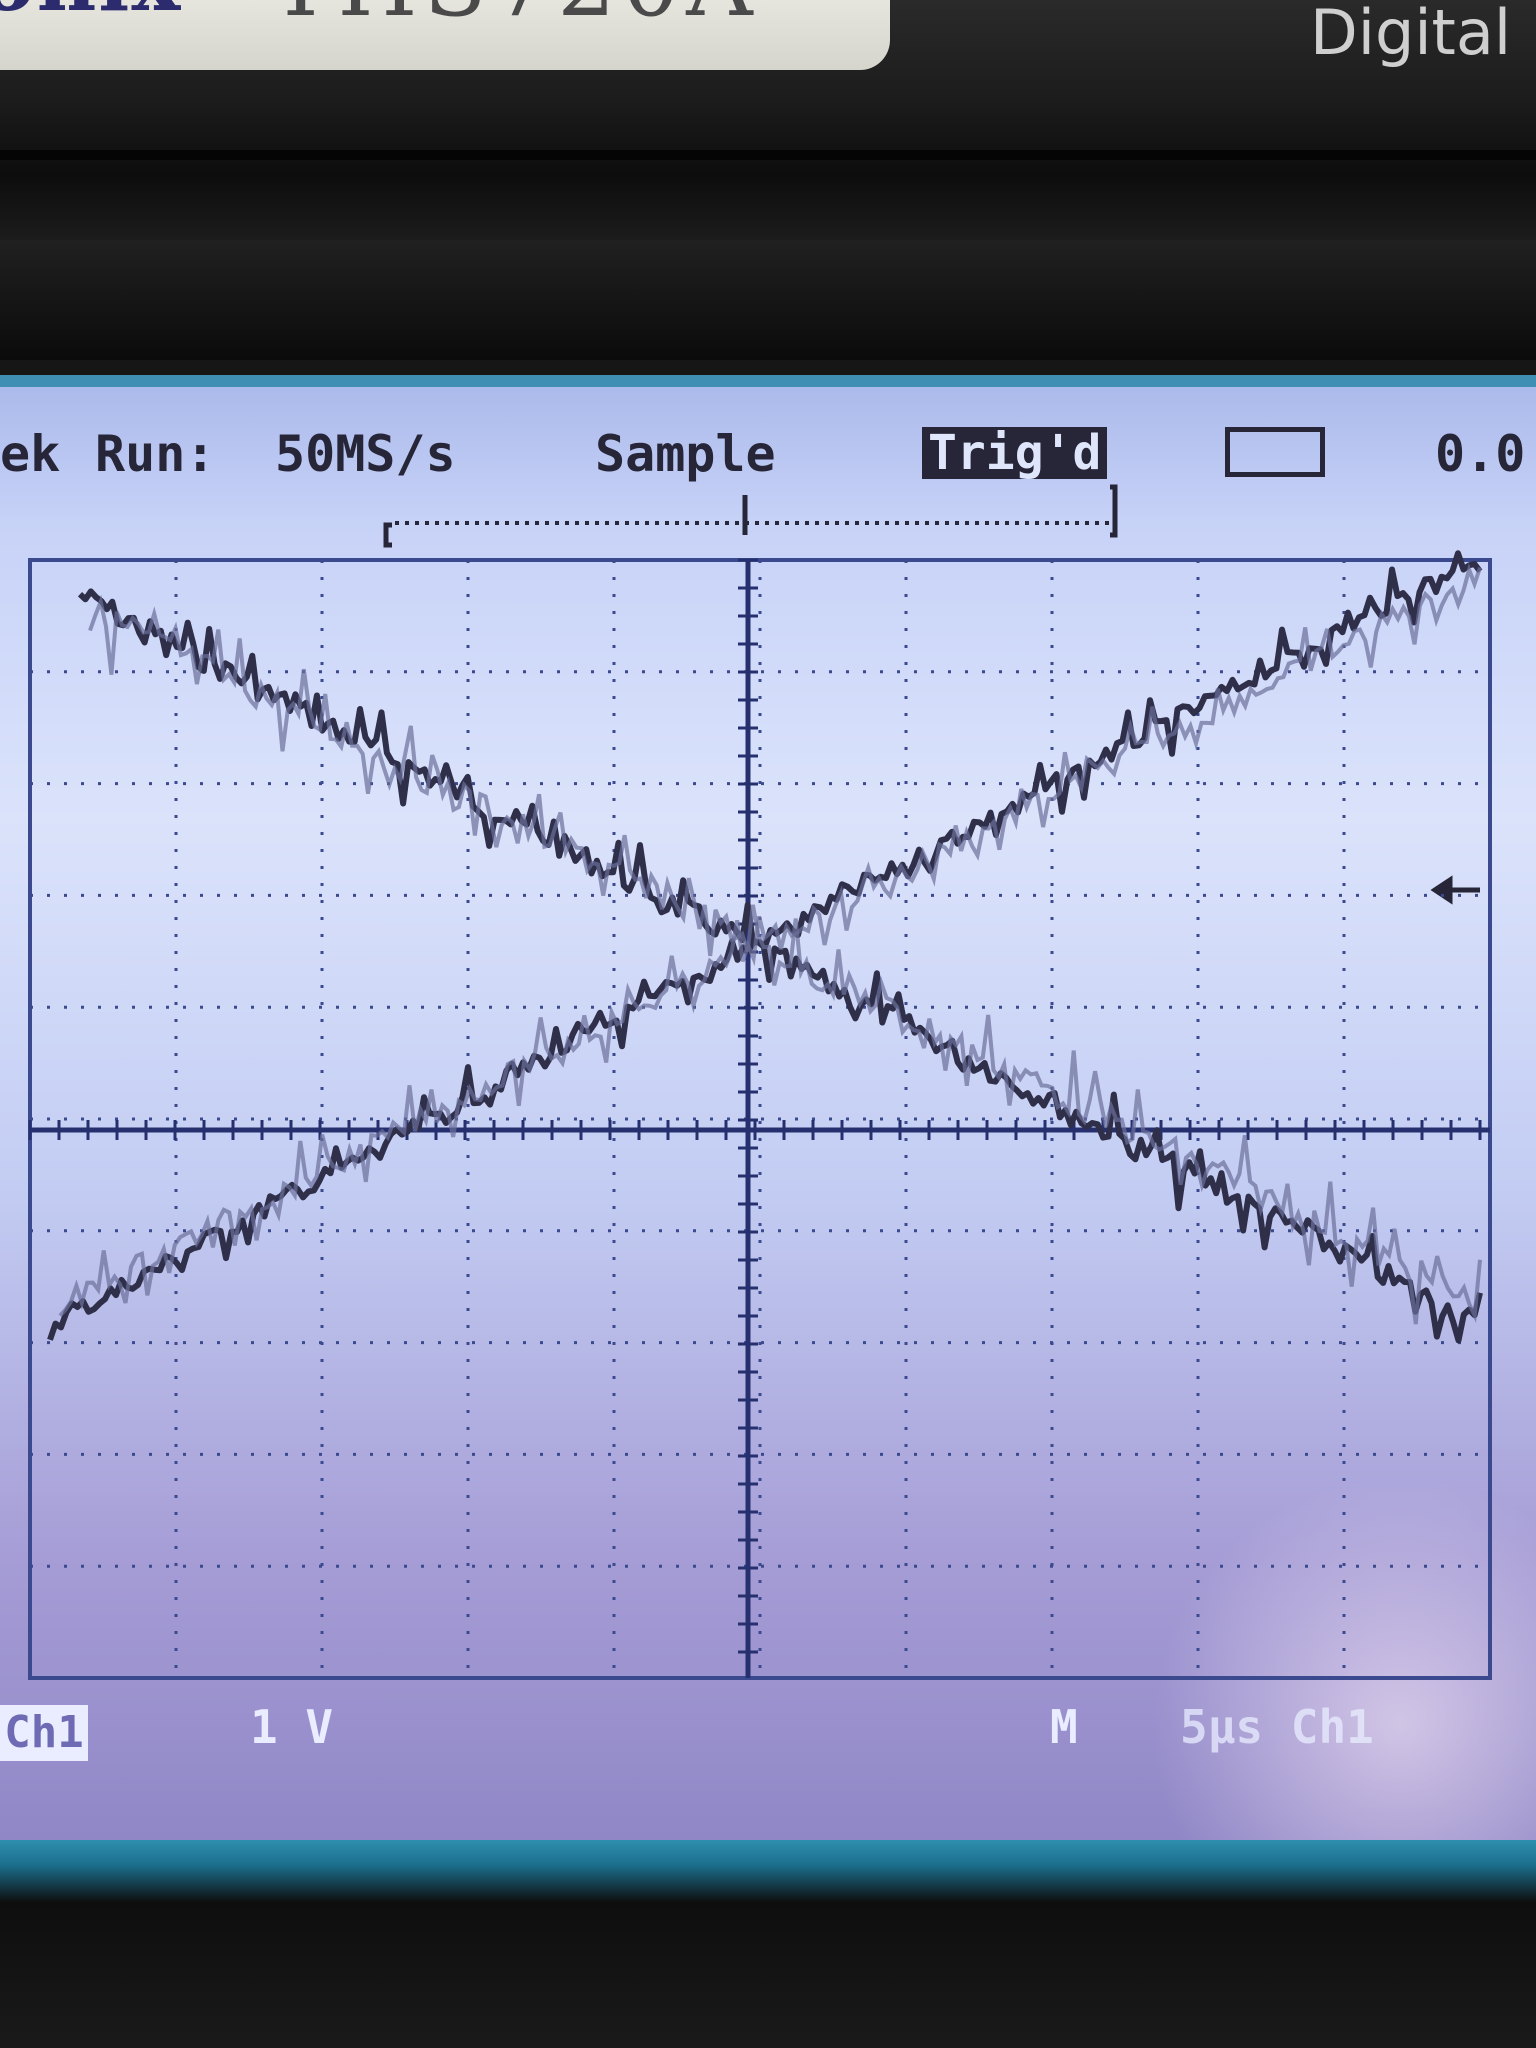 The width and height of the screenshot is (1536, 2048). Describe the element at coordinates (1277, 1727) in the screenshot. I see `time-base: 5μs Ch1` at that location.